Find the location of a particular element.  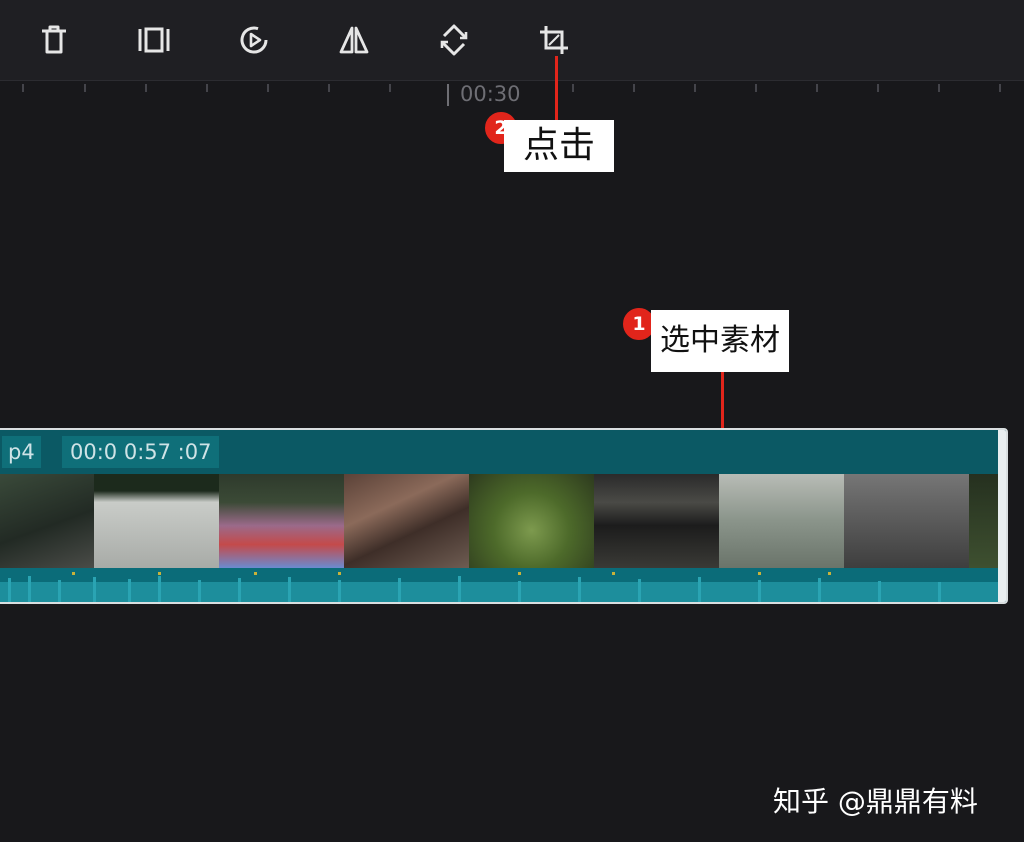

playback-speed-icon is located at coordinates (254, 40).